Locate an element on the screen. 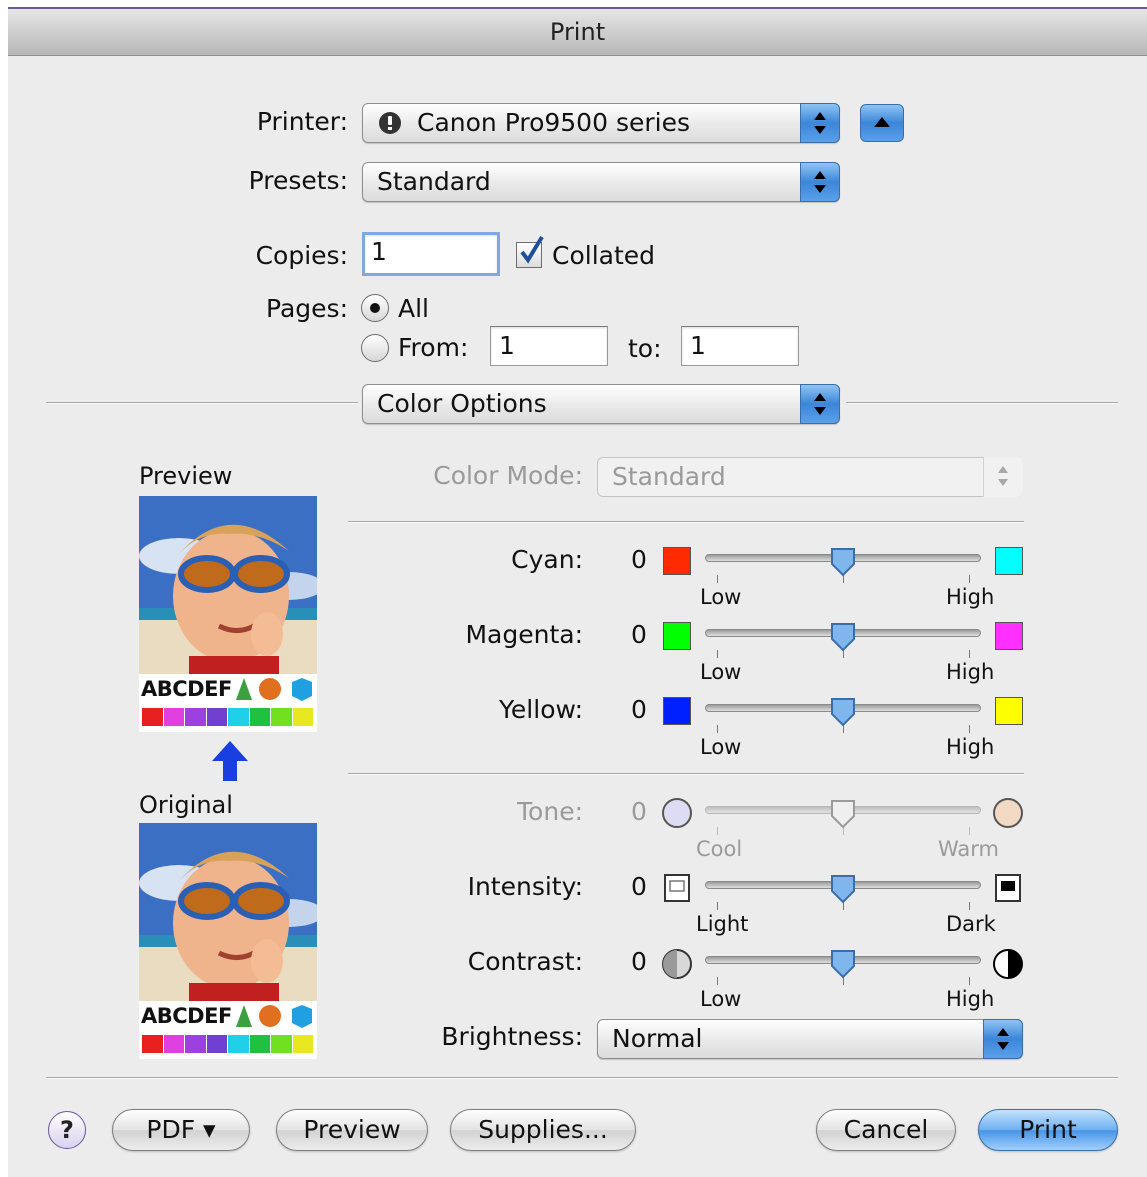 The image size is (1147, 1177). tone-high-label: Warm is located at coordinates (969, 849).